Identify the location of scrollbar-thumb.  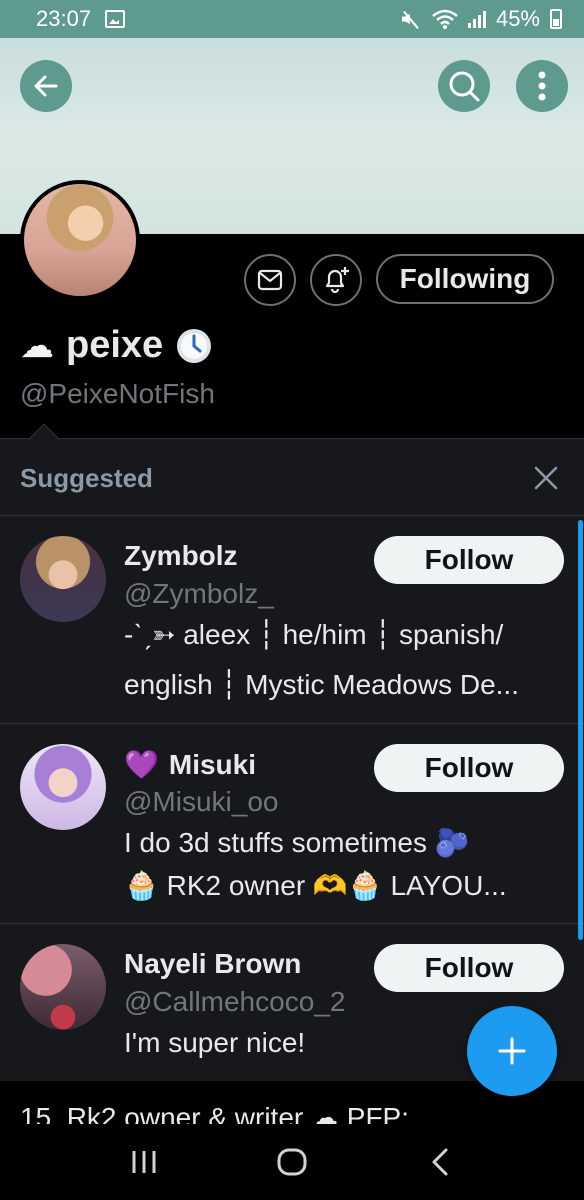
(580, 730).